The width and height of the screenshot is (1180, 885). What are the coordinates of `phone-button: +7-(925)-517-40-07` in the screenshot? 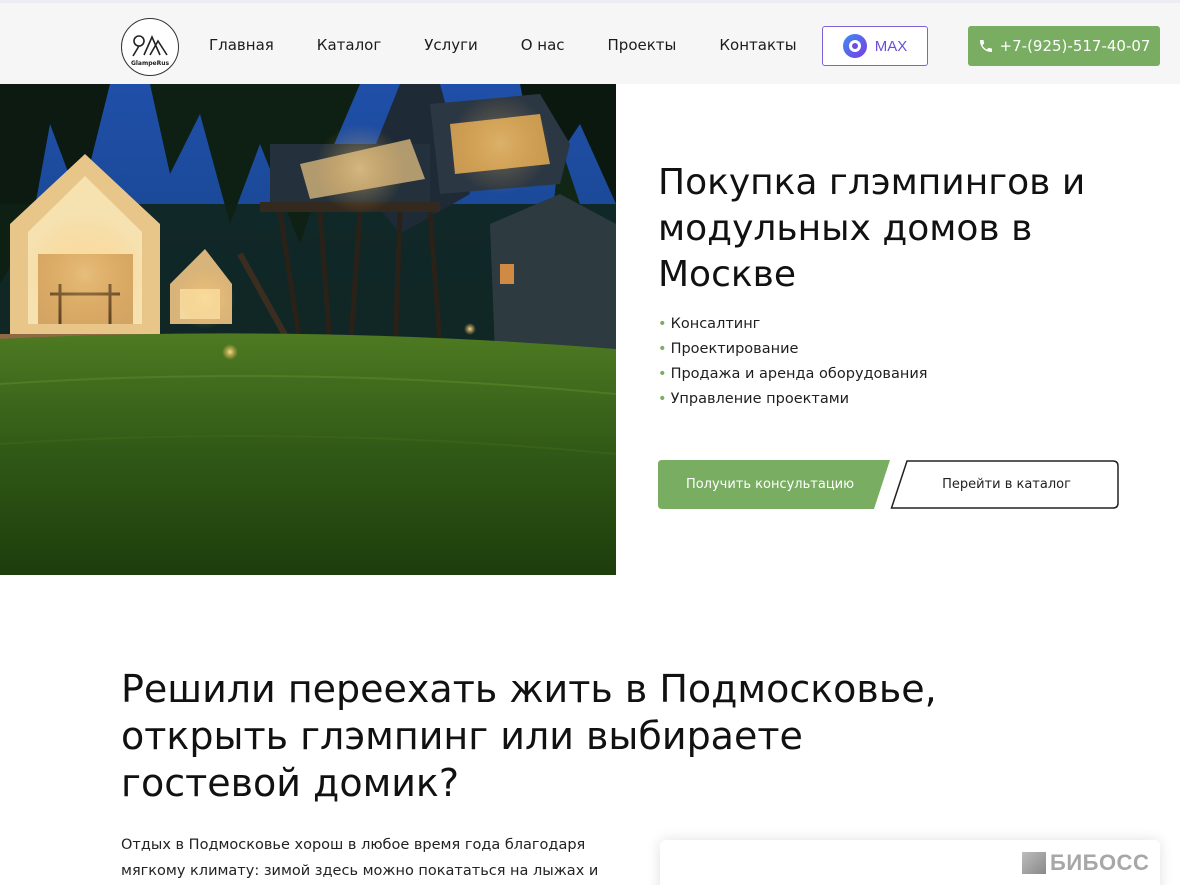 It's located at (1064, 46).